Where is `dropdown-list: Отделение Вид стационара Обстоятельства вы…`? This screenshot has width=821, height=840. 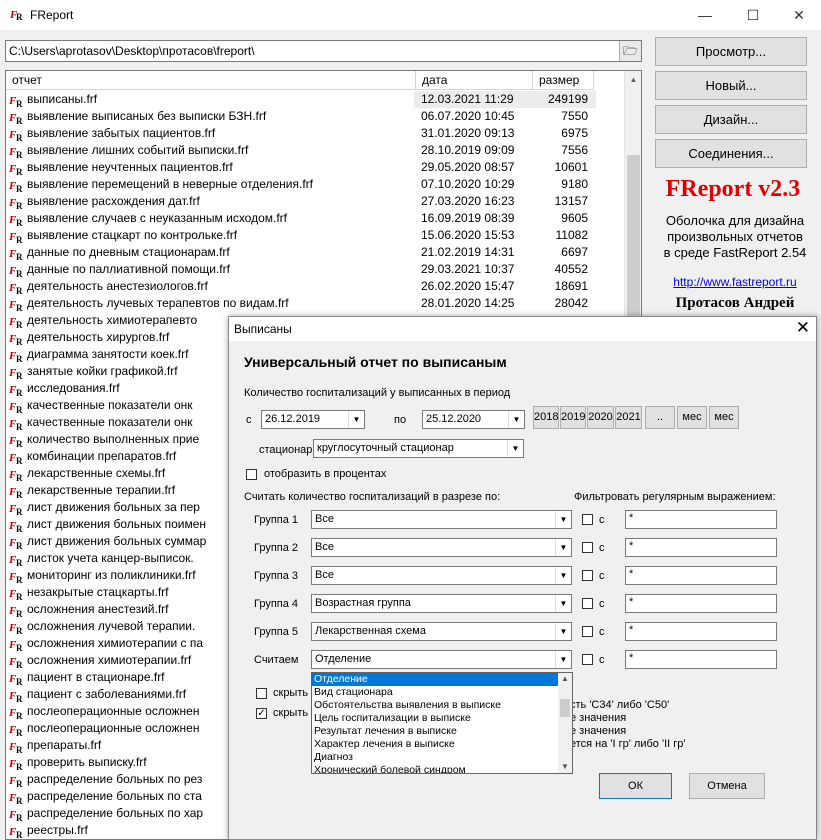 dropdown-list: Отделение Вид стационара Обстоятельства вы… is located at coordinates (442, 723).